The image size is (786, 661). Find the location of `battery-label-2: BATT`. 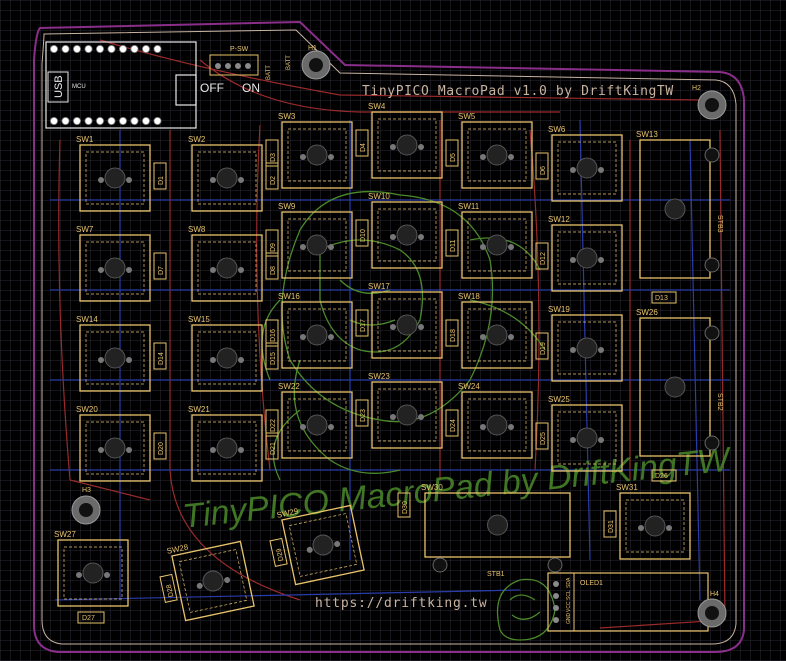

battery-label-2: BATT is located at coordinates (289, 62).